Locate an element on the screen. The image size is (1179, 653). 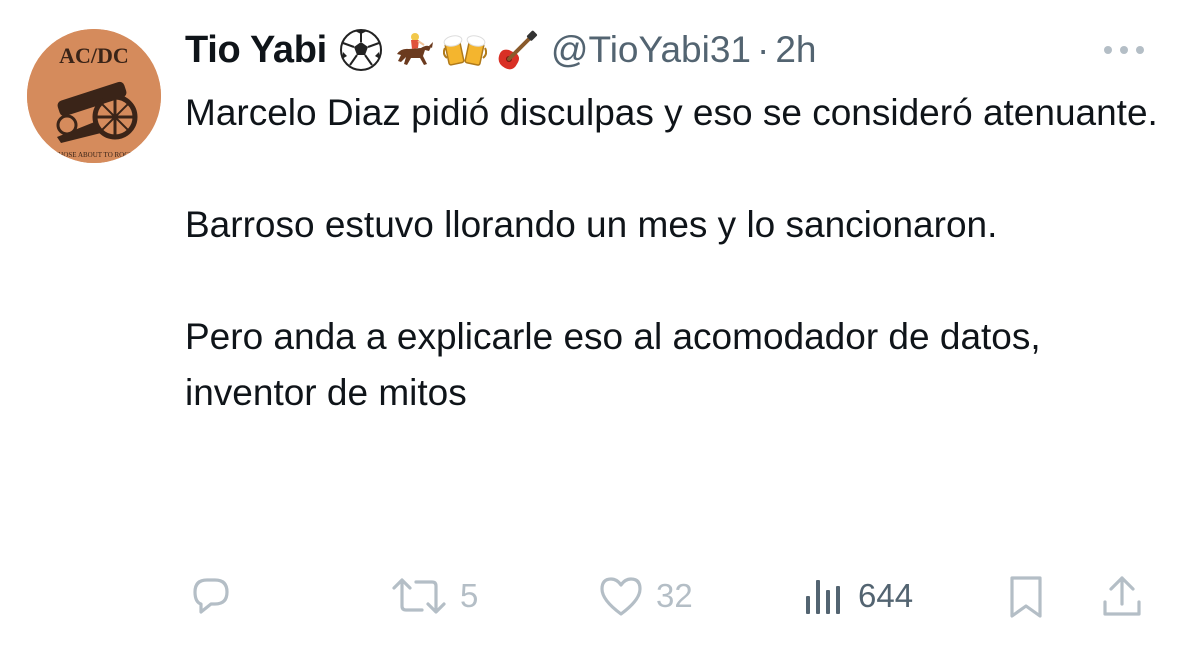
views-bar-chart-icon is located at coordinates (823, 597).